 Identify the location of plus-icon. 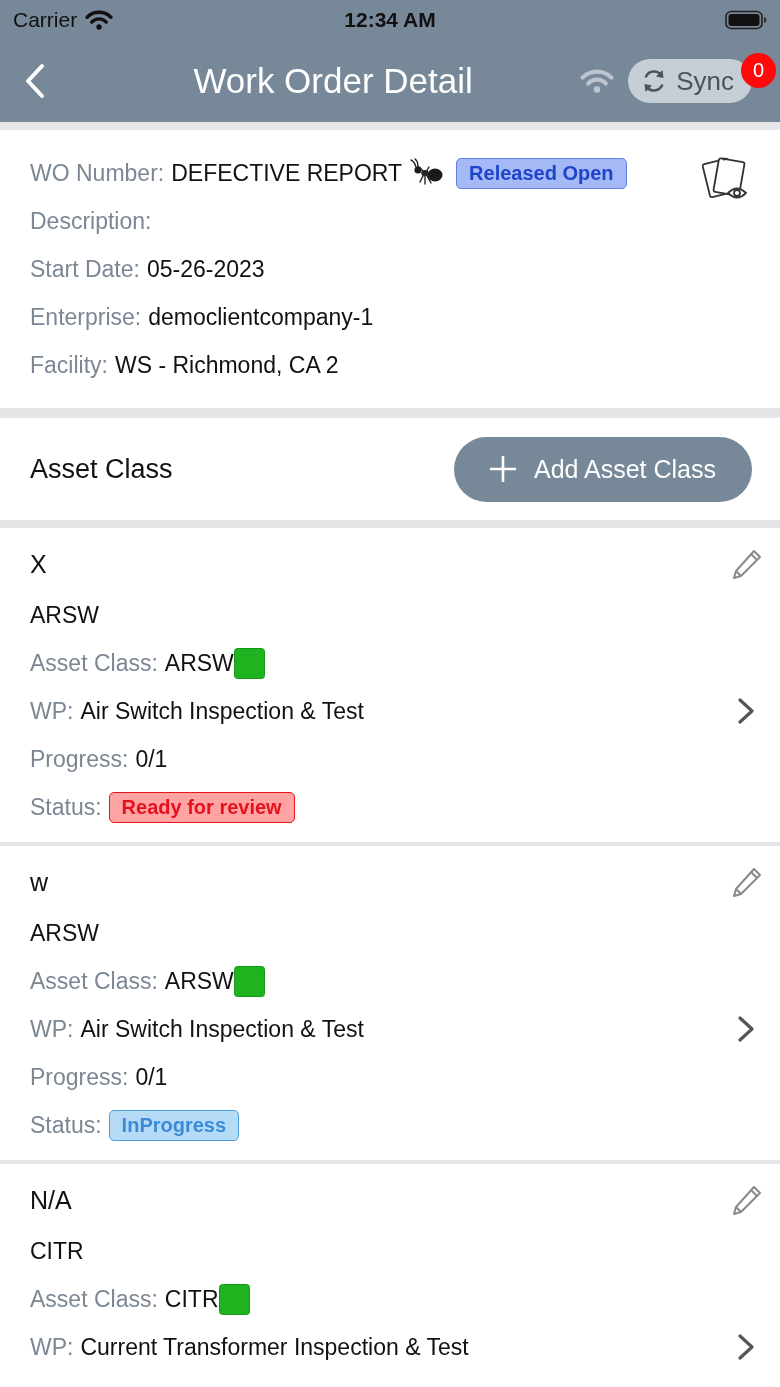
(503, 469).